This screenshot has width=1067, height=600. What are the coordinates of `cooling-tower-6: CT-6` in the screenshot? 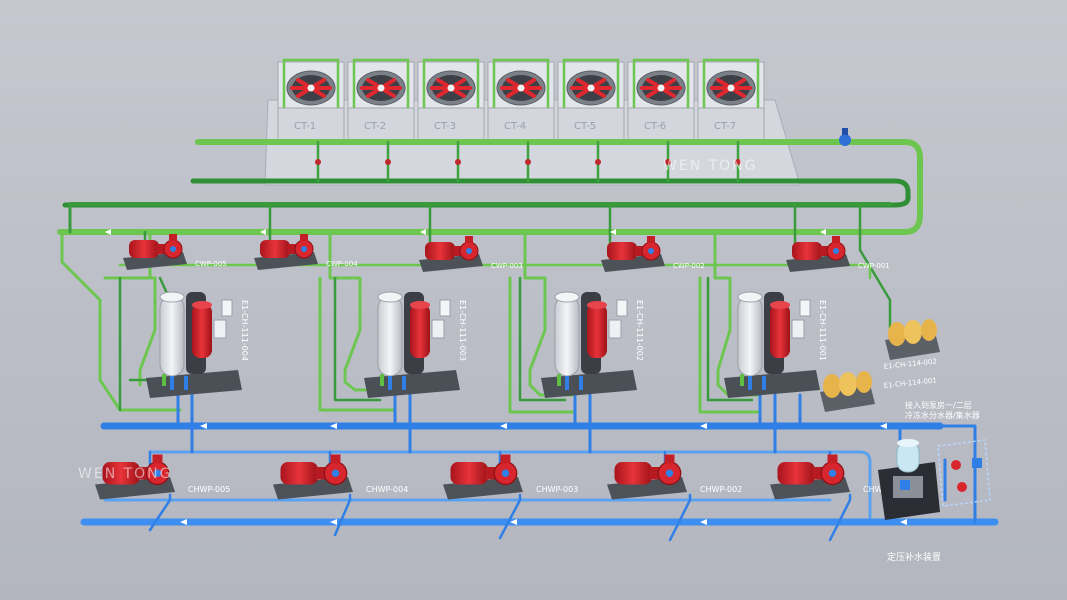 It's located at (661, 100).